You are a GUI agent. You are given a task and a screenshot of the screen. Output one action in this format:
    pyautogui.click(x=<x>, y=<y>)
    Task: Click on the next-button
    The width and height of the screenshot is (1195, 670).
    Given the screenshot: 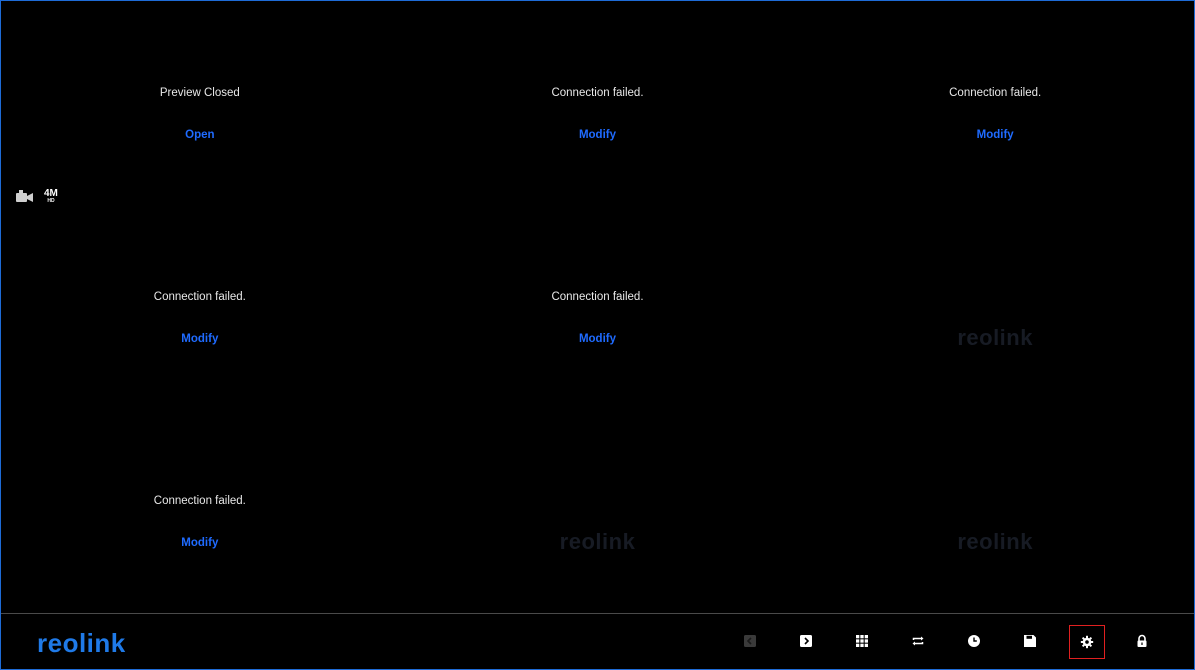 What is the action you would take?
    pyautogui.click(x=806, y=641)
    